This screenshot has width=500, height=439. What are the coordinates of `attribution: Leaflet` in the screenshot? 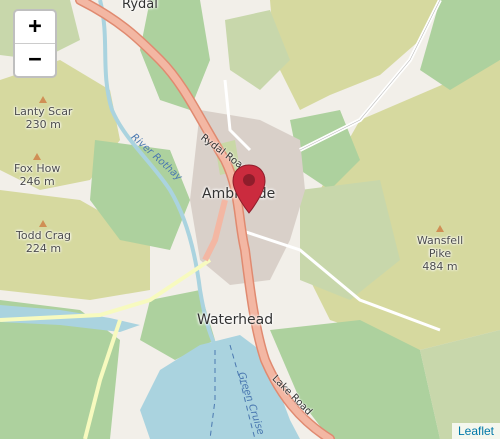 It's located at (475, 431).